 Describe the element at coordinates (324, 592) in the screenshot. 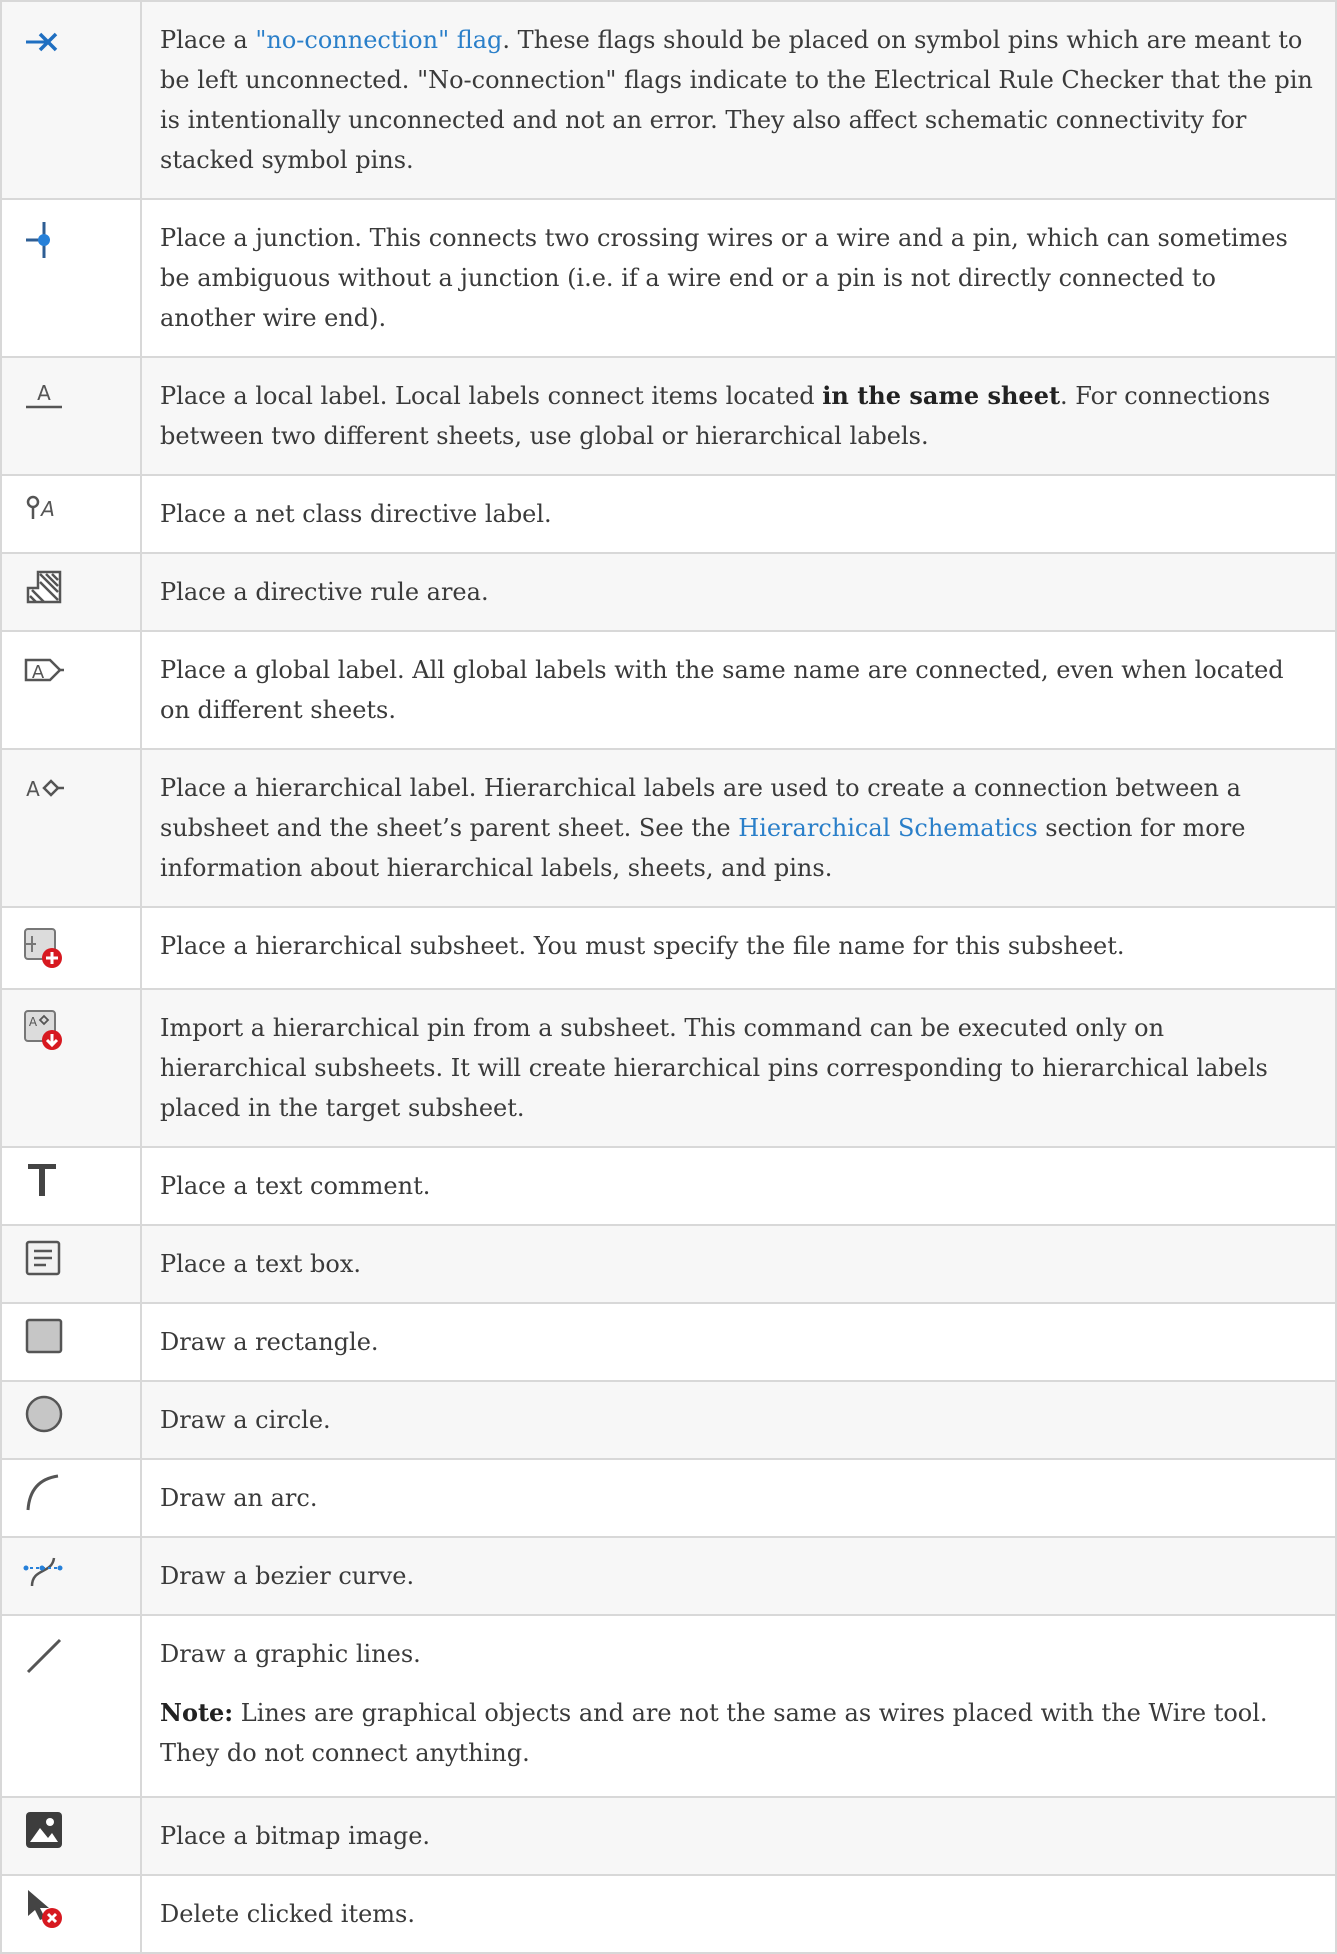

I see `description: Place a directive rule area.` at that location.